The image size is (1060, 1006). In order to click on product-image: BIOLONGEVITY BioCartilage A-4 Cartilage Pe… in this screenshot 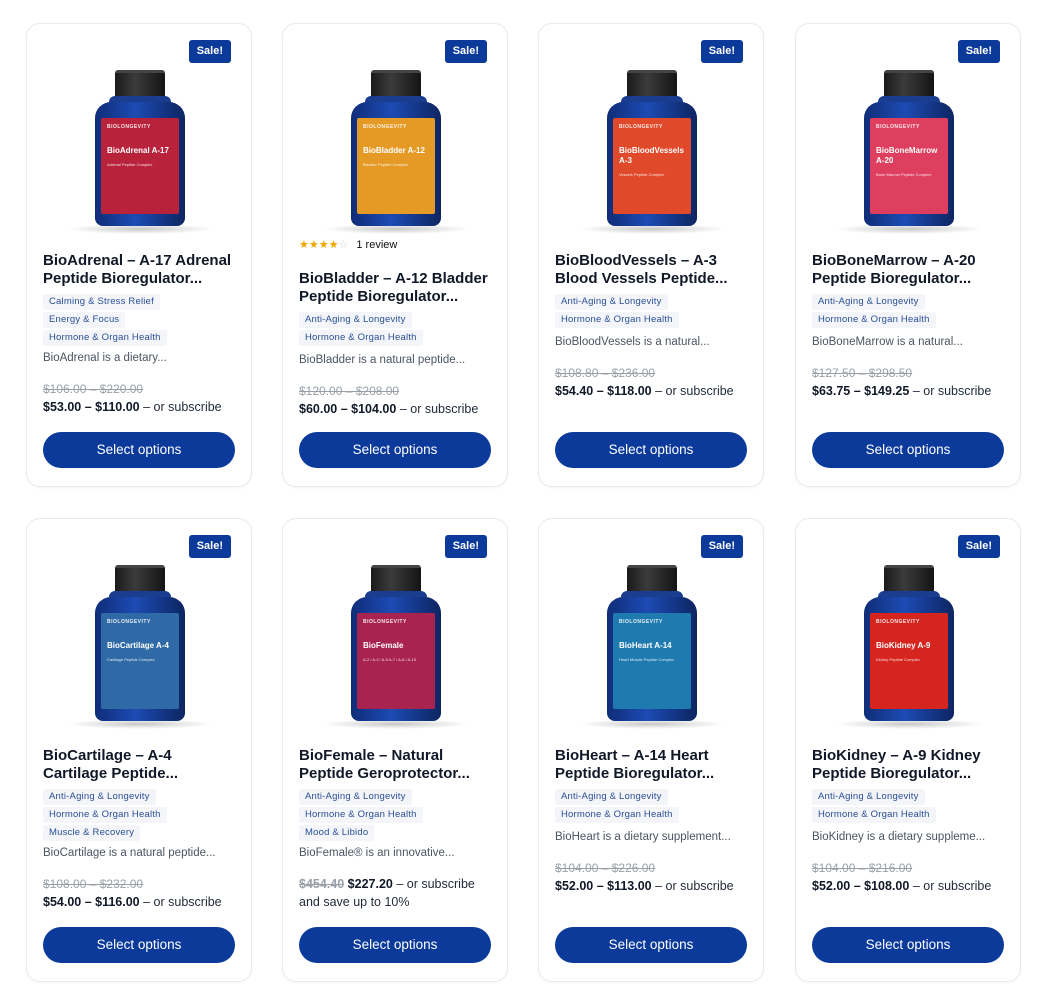, I will do `click(140, 630)`.